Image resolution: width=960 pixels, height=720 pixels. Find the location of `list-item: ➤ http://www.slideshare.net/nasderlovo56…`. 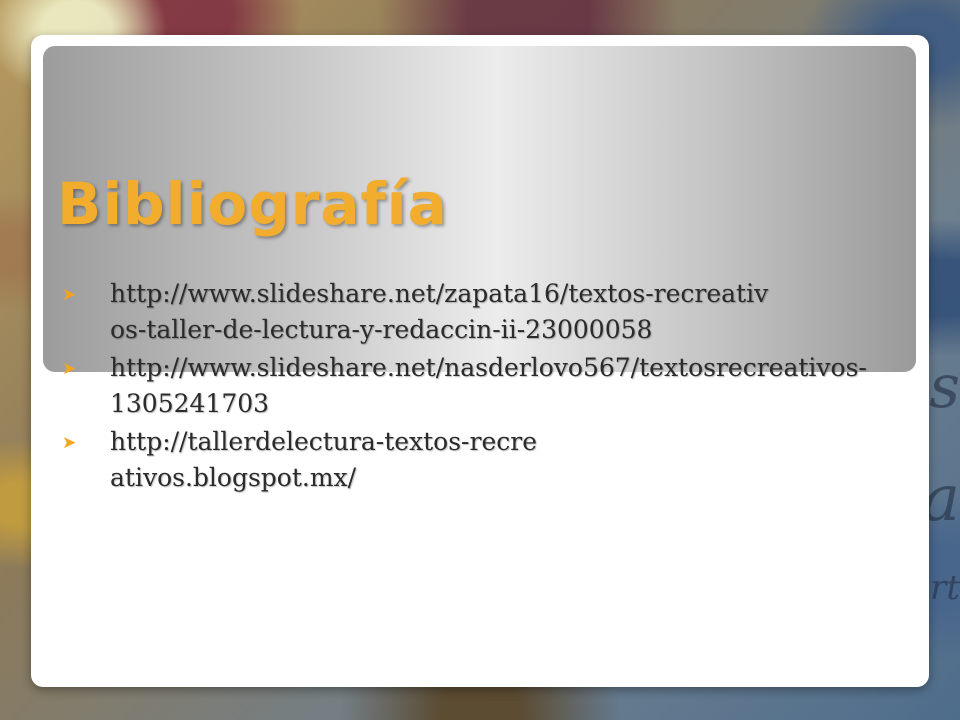

list-item: ➤ http://www.slideshare.net/nasderlovo56… is located at coordinates (469, 386).